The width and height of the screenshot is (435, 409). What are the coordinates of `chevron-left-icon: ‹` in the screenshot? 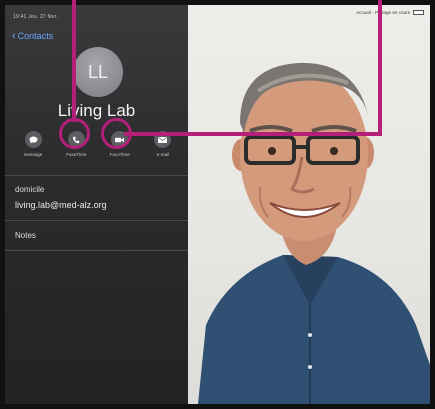 It's located at (14, 35).